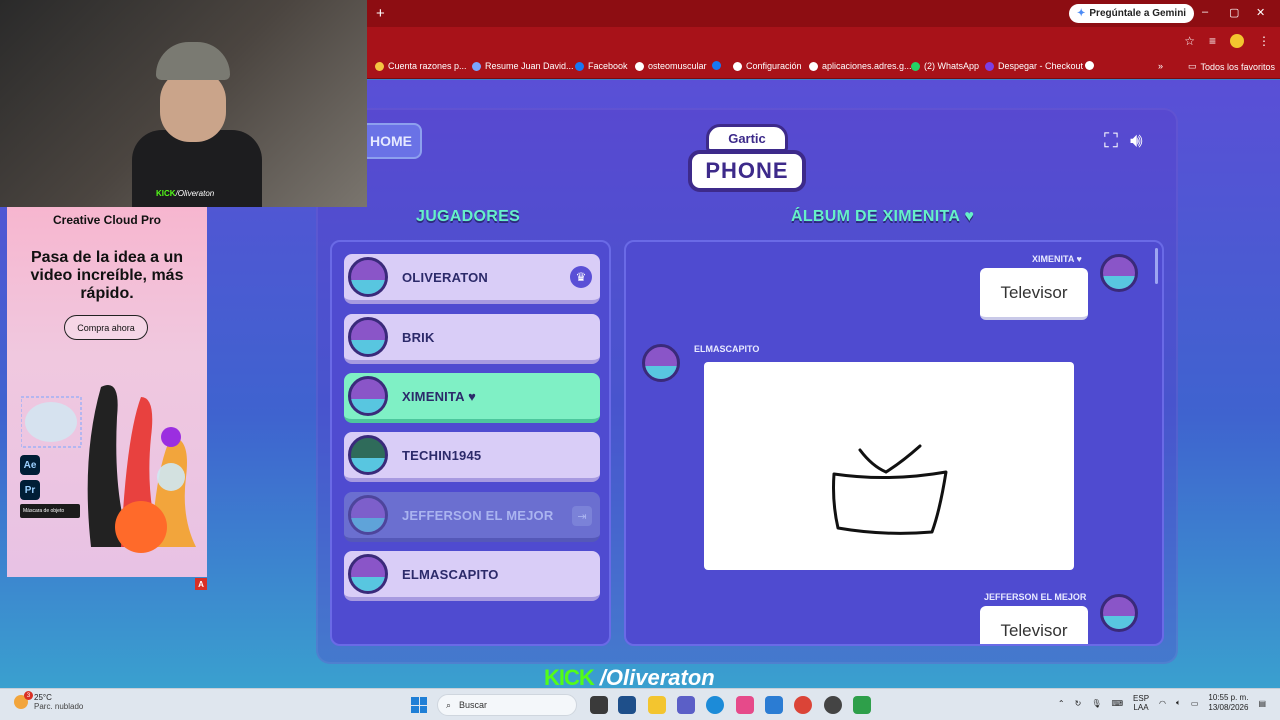 The height and width of the screenshot is (720, 1280). I want to click on copilot-icon, so click(745, 705).